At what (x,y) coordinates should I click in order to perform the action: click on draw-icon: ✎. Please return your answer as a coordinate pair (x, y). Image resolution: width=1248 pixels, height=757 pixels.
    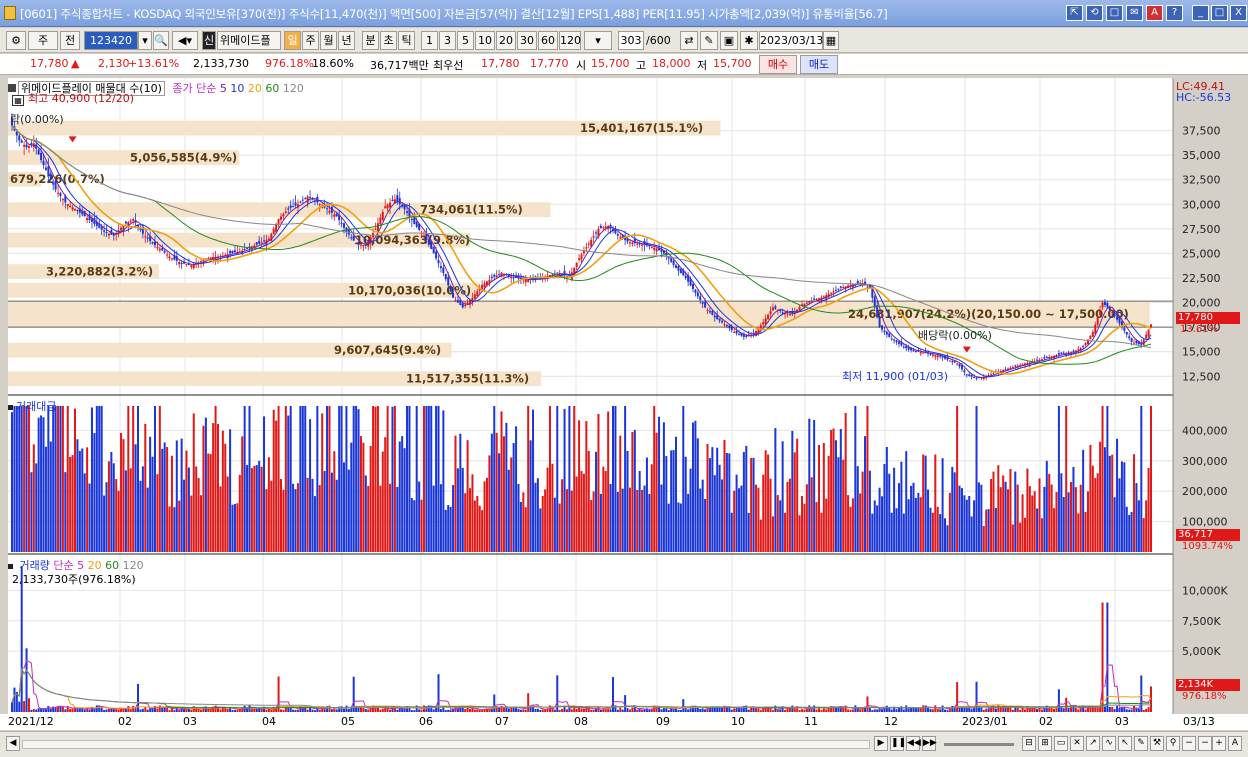
    Looking at the image, I should click on (709, 40).